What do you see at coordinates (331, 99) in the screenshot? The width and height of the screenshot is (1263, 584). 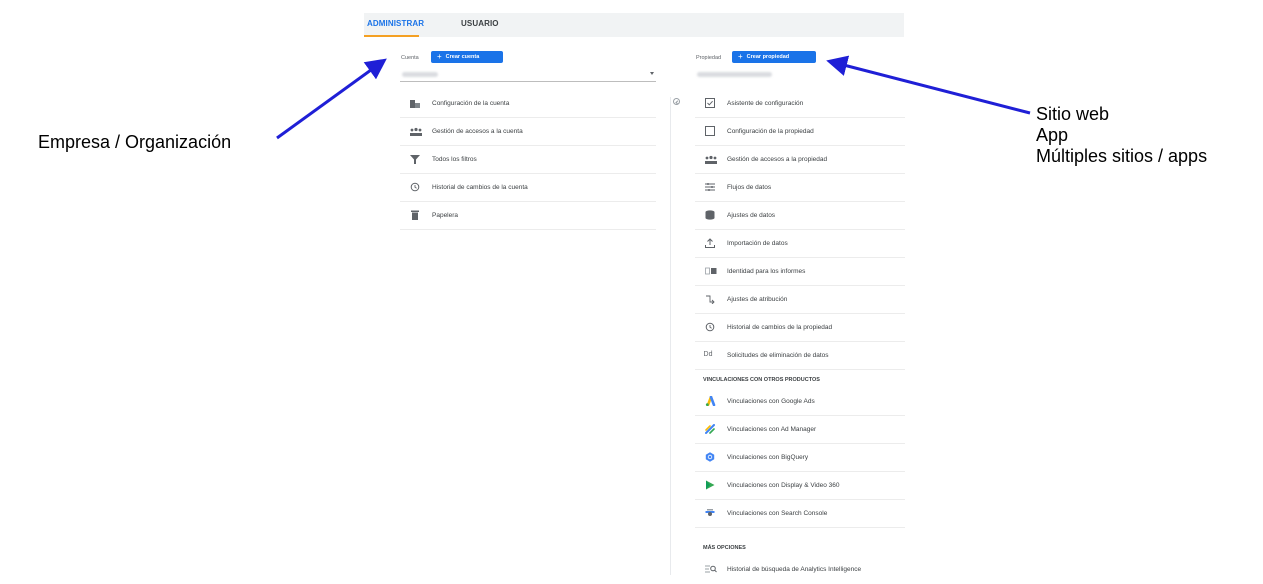 I see `arrow-to-account` at bounding box center [331, 99].